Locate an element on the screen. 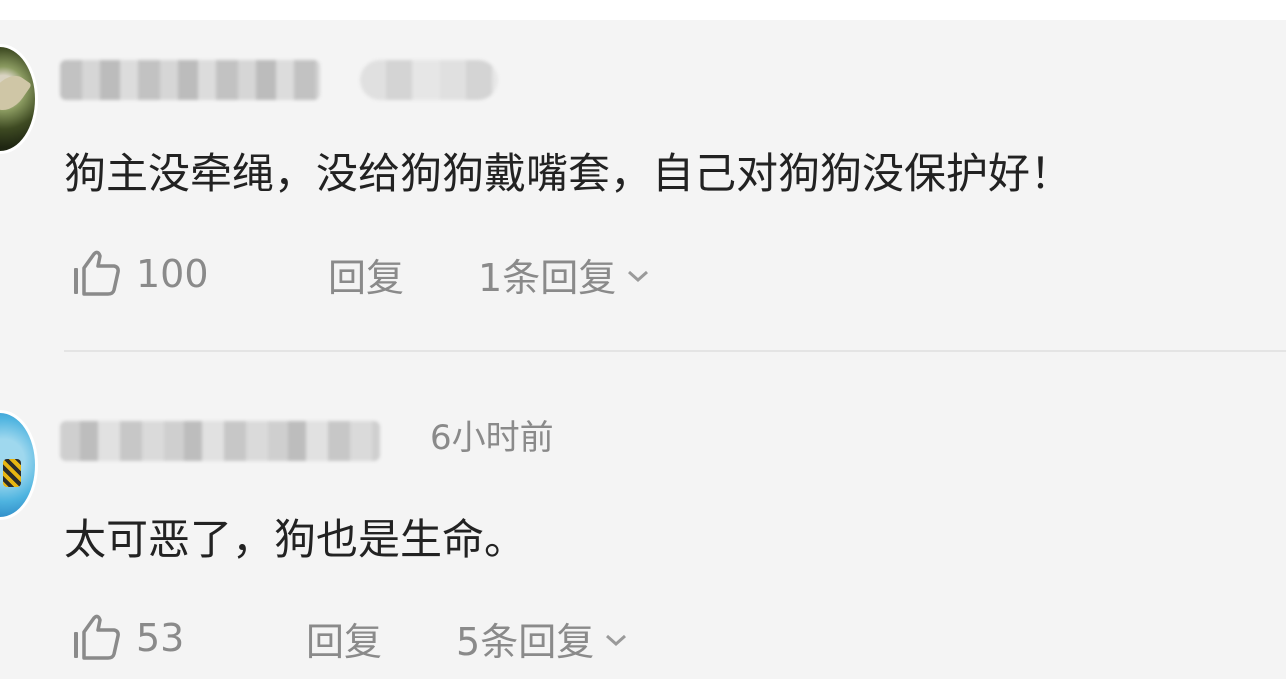 The width and height of the screenshot is (1286, 679). like-count: 100 is located at coordinates (172, 274).